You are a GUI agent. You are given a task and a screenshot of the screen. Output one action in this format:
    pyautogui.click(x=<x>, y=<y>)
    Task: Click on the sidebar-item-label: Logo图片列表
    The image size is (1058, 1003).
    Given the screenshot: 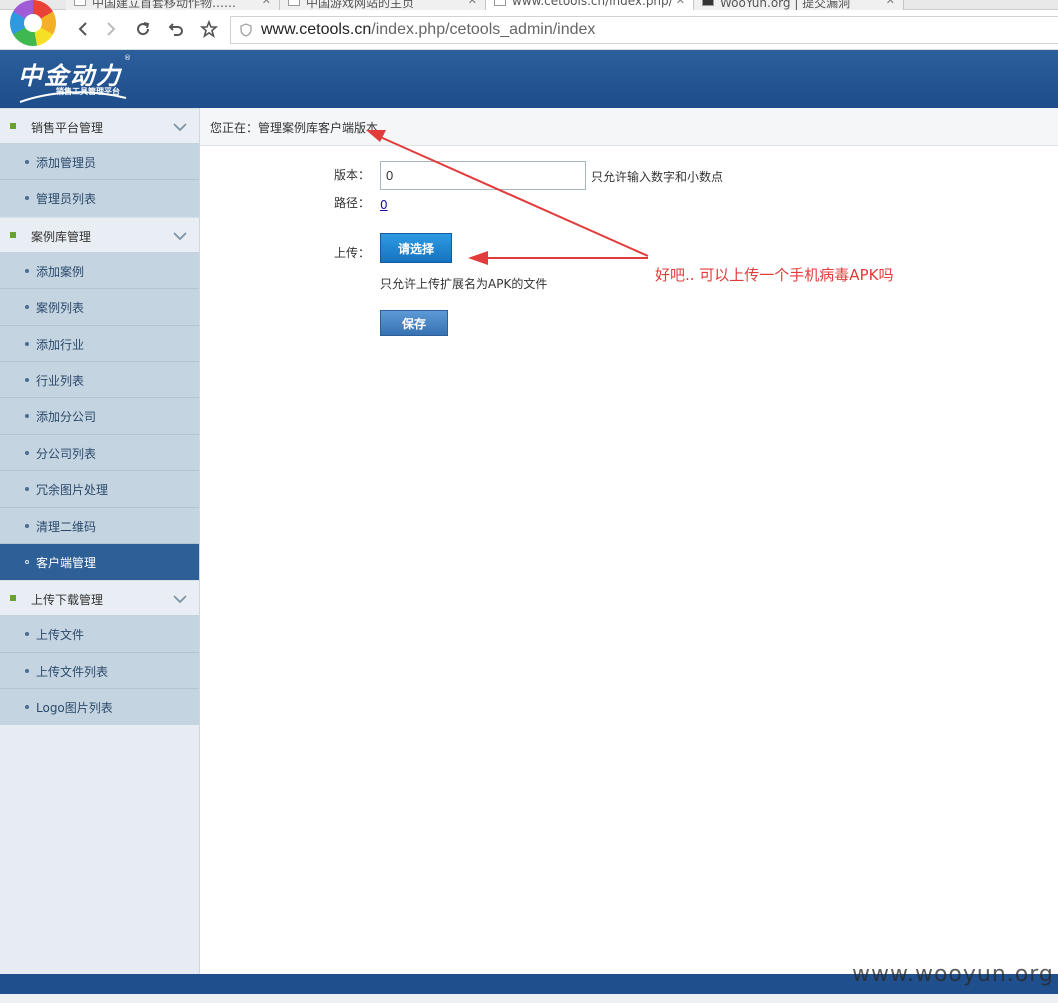 What is the action you would take?
    pyautogui.click(x=74, y=708)
    